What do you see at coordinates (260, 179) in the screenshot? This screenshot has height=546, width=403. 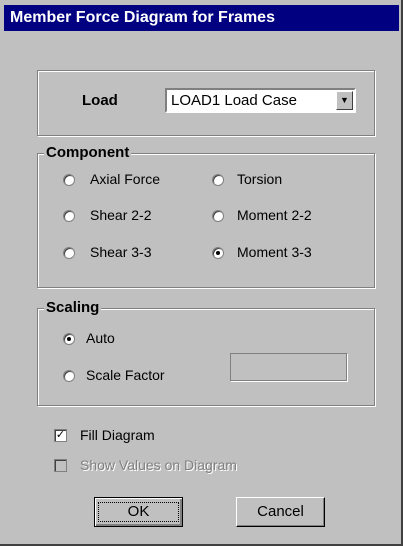 I see `torsion-label: Torsion` at bounding box center [260, 179].